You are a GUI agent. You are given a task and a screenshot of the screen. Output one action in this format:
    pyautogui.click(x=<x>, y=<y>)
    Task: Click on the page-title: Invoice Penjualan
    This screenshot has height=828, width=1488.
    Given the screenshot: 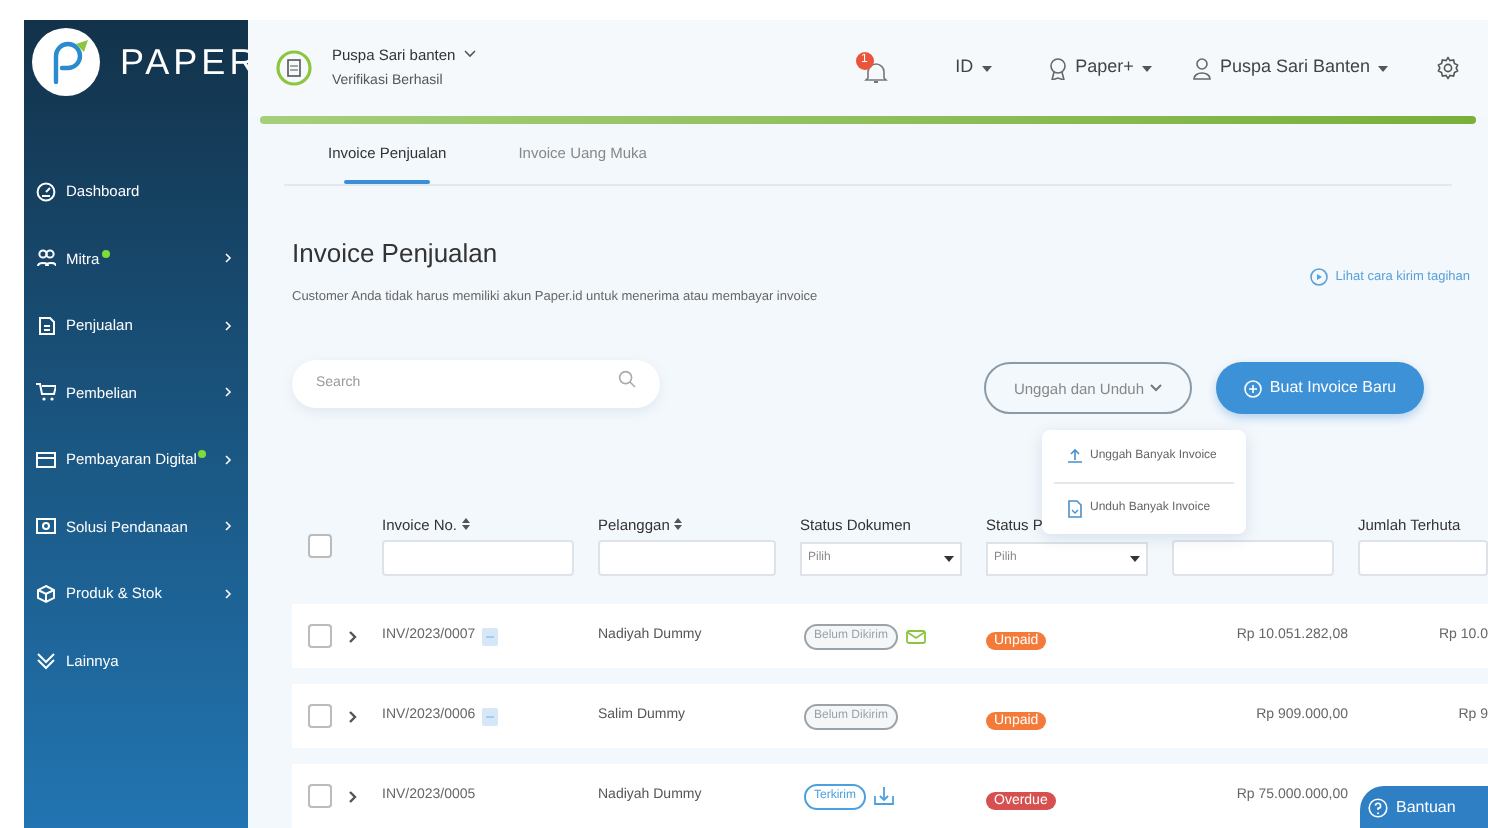 What is the action you would take?
    pyautogui.click(x=396, y=254)
    